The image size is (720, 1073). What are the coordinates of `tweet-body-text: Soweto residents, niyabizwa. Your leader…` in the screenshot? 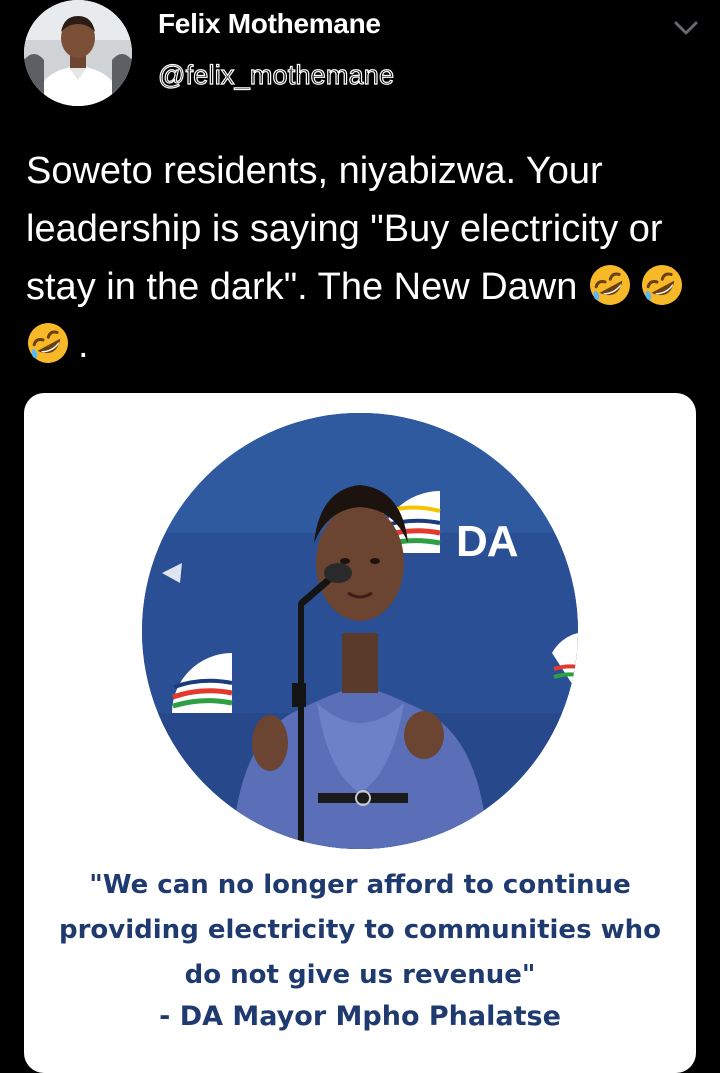 It's located at (344, 229).